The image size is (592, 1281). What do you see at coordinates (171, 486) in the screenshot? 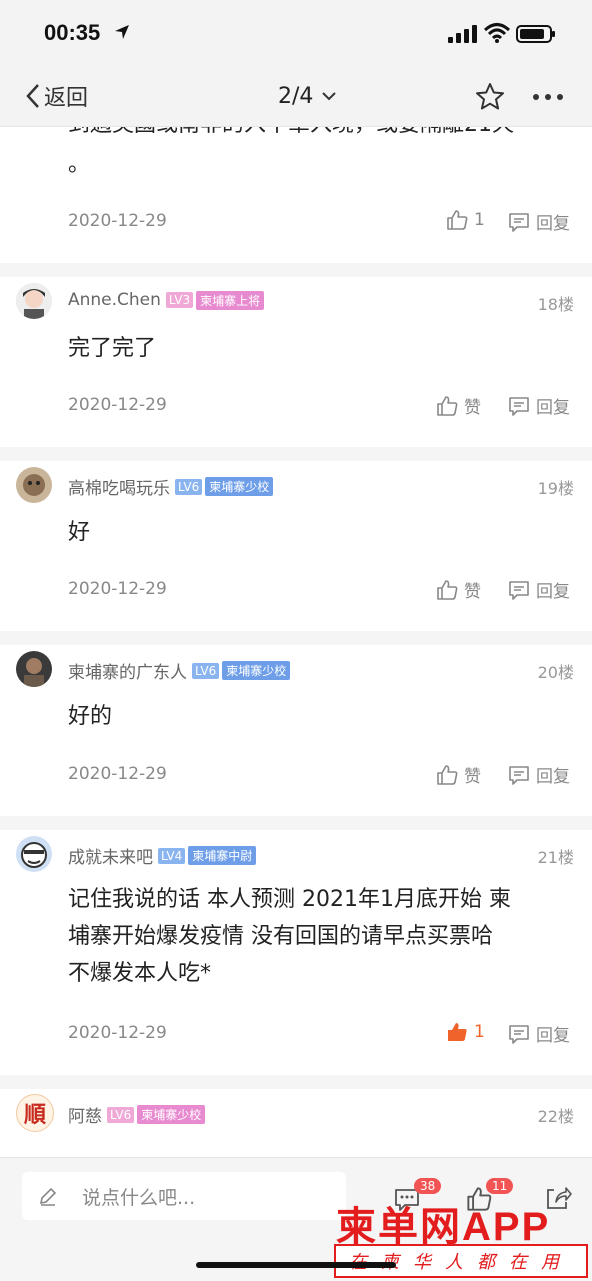
I see `post-meta: 高棉吃喝玩乐 LV6 柬埔寨少校` at bounding box center [171, 486].